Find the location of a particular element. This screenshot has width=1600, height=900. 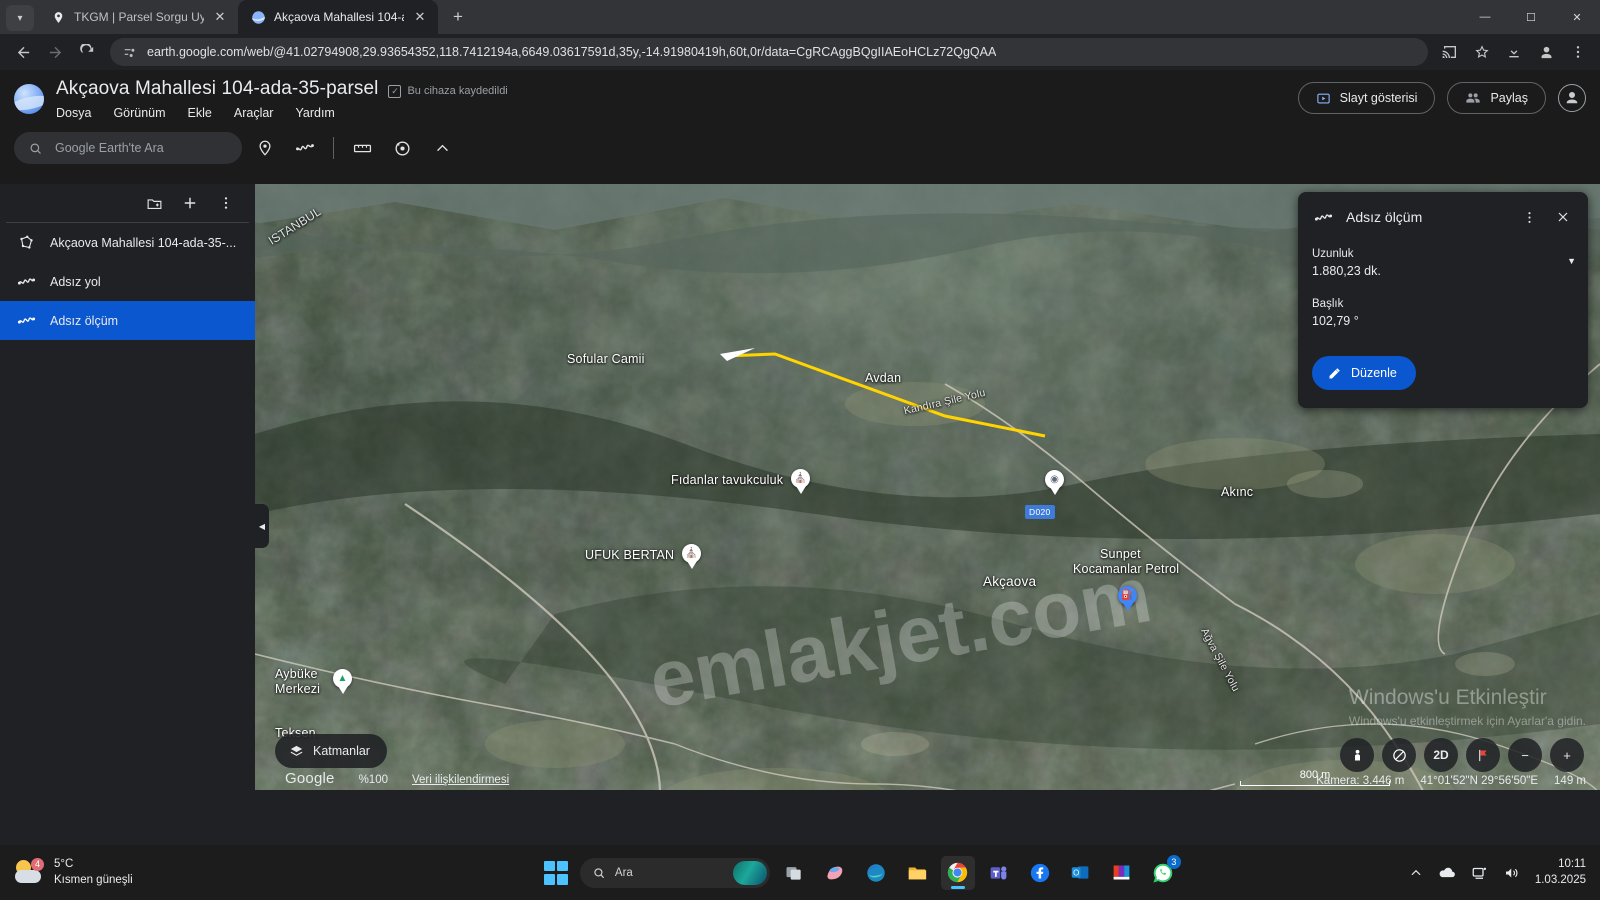

slideshow-button: Slayt gösterisi is located at coordinates (1366, 98).